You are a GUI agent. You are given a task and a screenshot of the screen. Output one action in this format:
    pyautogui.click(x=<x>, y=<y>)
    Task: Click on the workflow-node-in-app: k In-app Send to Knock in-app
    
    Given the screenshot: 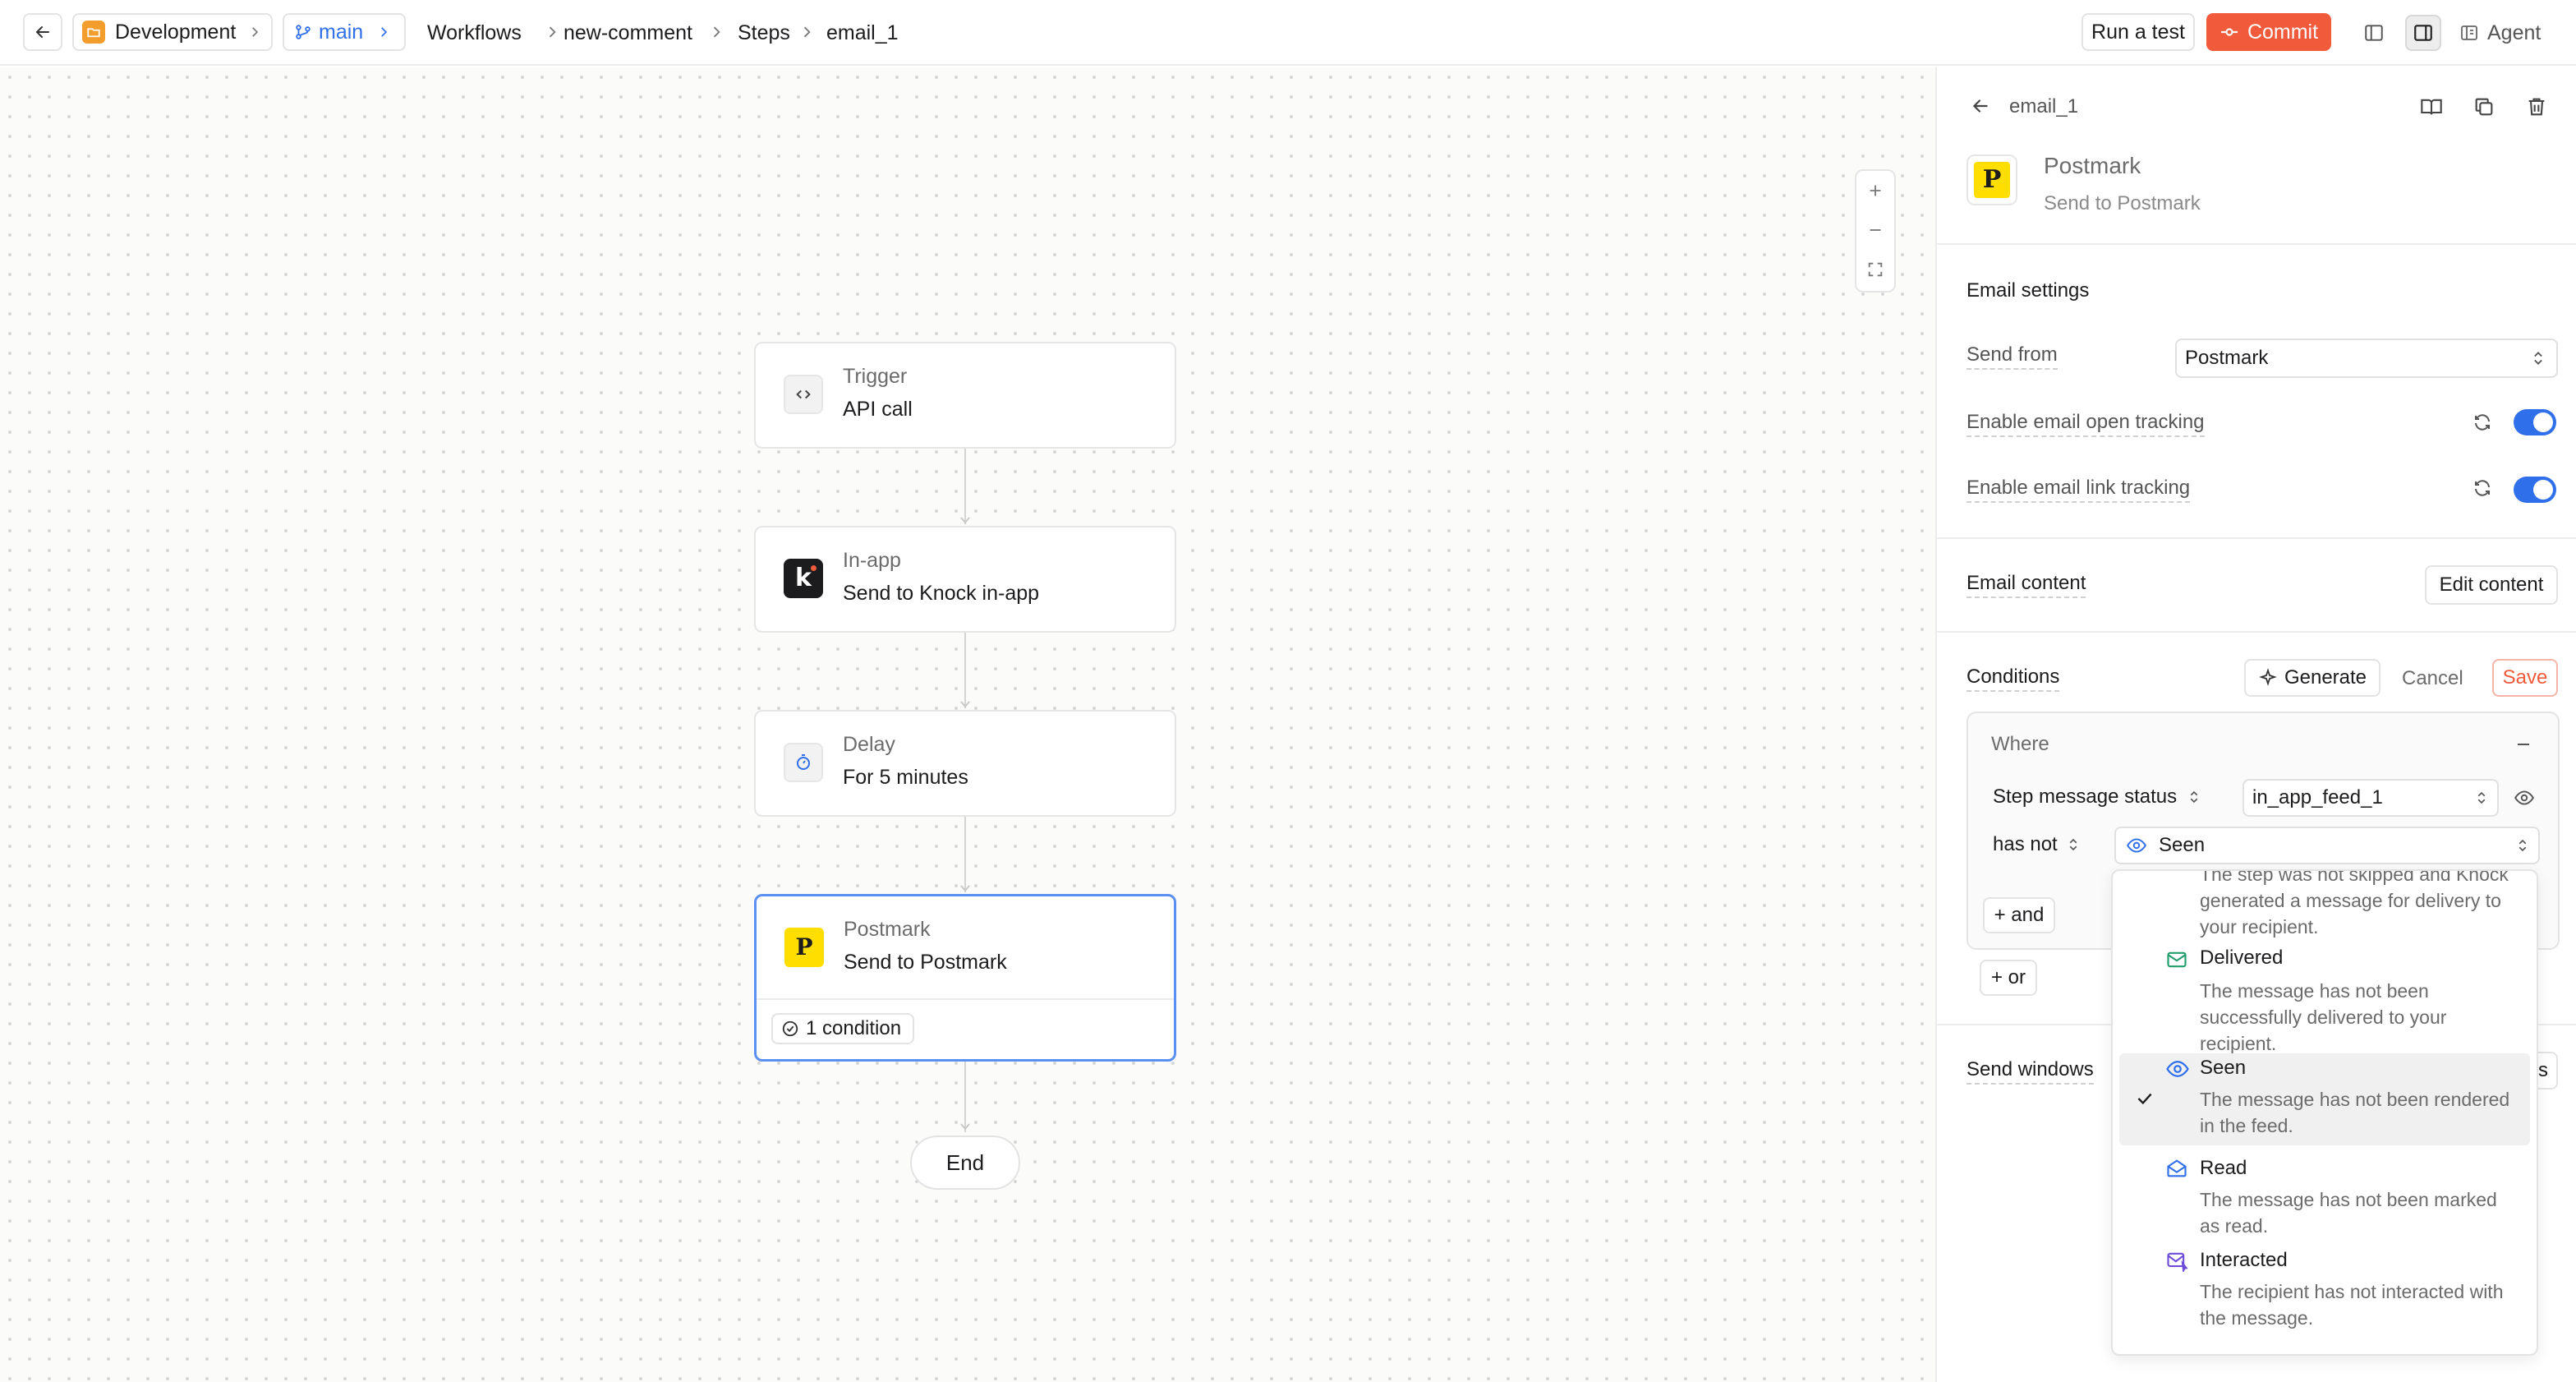 What is the action you would take?
    pyautogui.click(x=965, y=579)
    